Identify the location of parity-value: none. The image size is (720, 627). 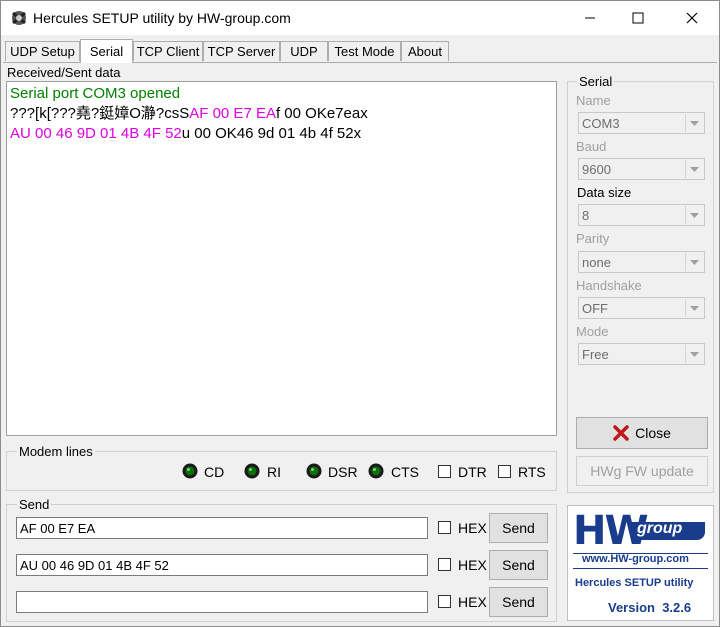
(596, 262).